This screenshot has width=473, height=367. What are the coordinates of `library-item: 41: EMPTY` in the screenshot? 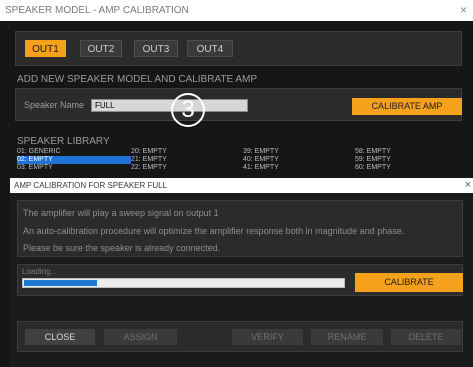 It's located at (261, 168).